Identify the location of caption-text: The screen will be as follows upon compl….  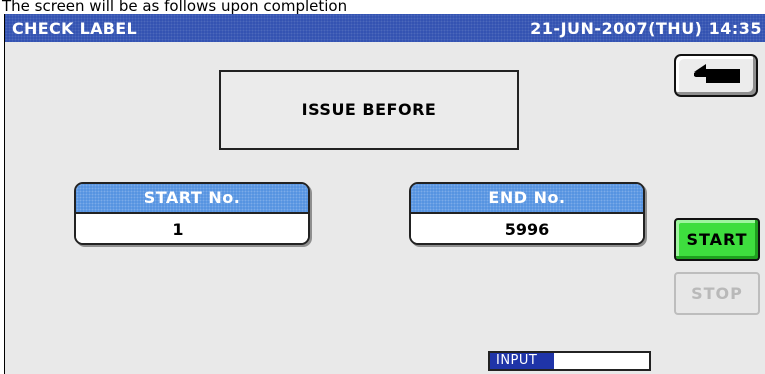
(175, 7).